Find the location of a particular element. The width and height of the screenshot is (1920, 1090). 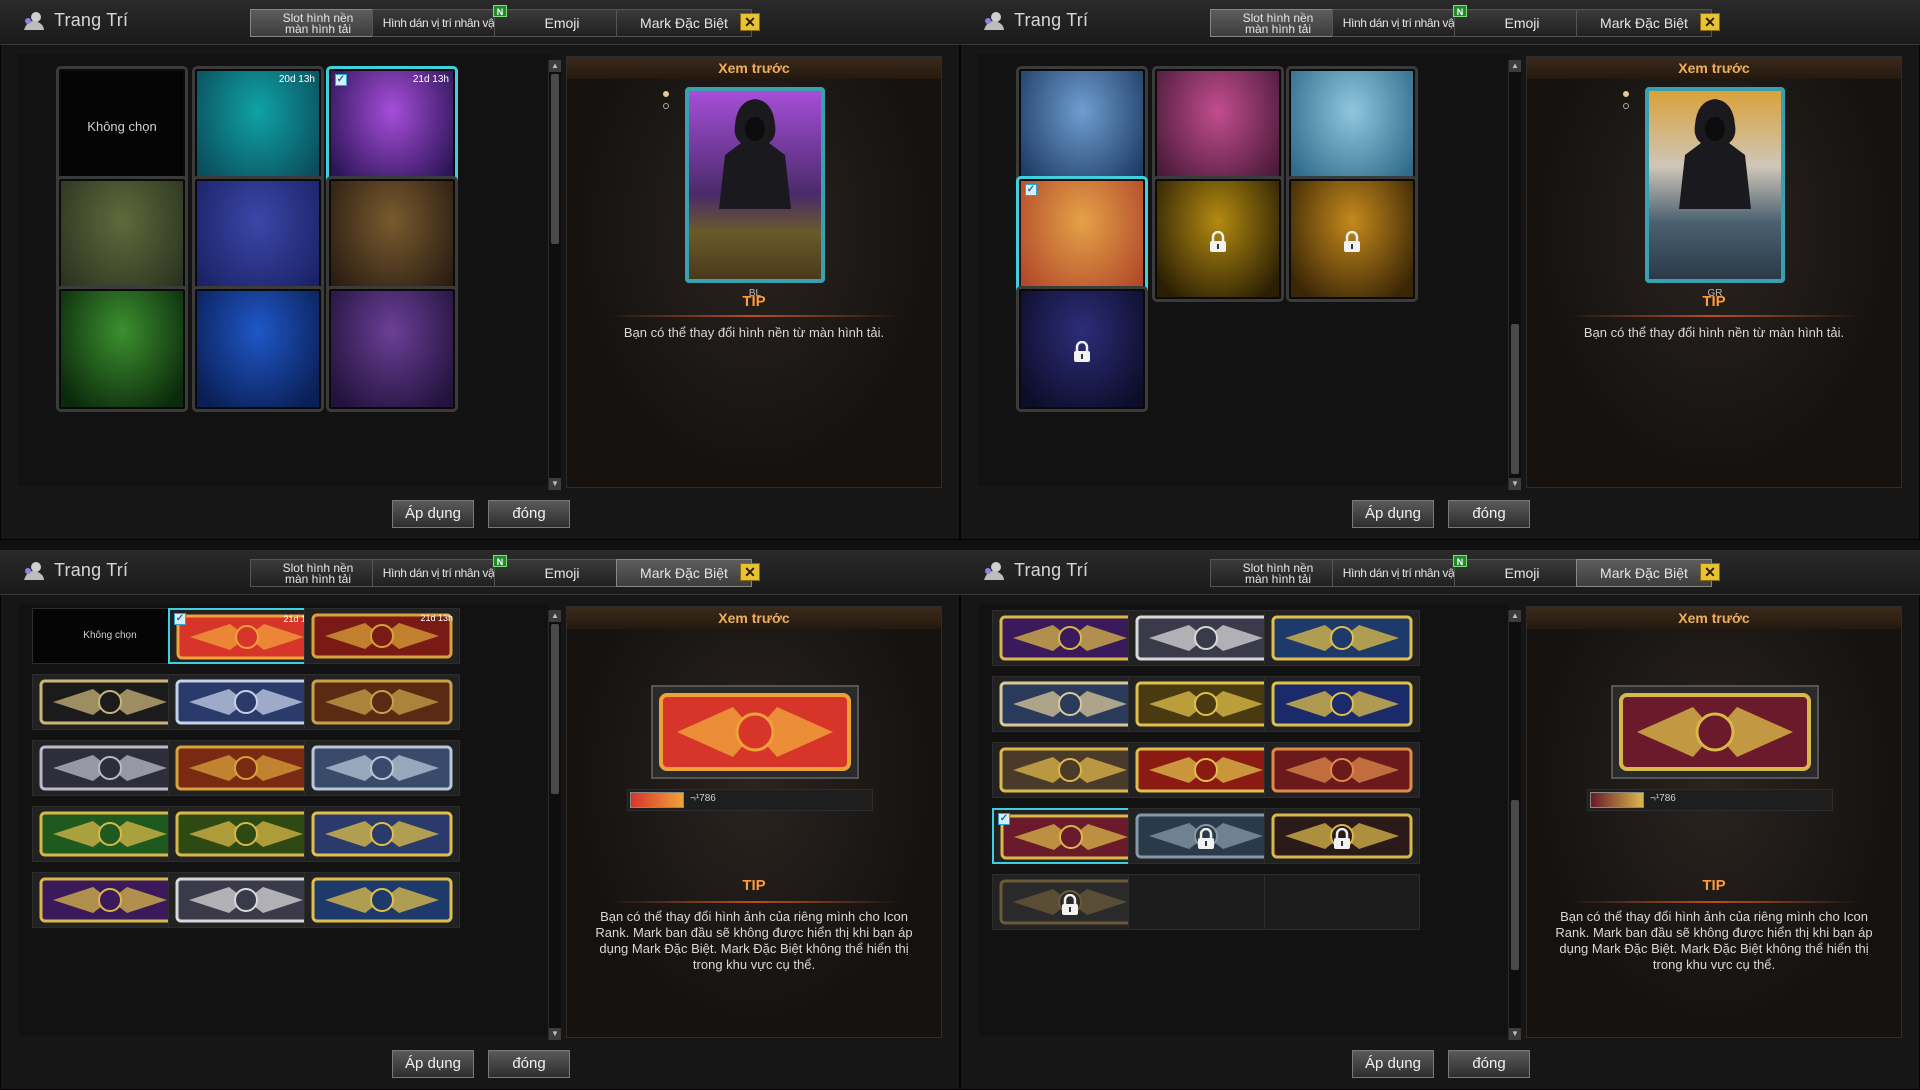

special-mark-item: ✓ is located at coordinates (1070, 836).